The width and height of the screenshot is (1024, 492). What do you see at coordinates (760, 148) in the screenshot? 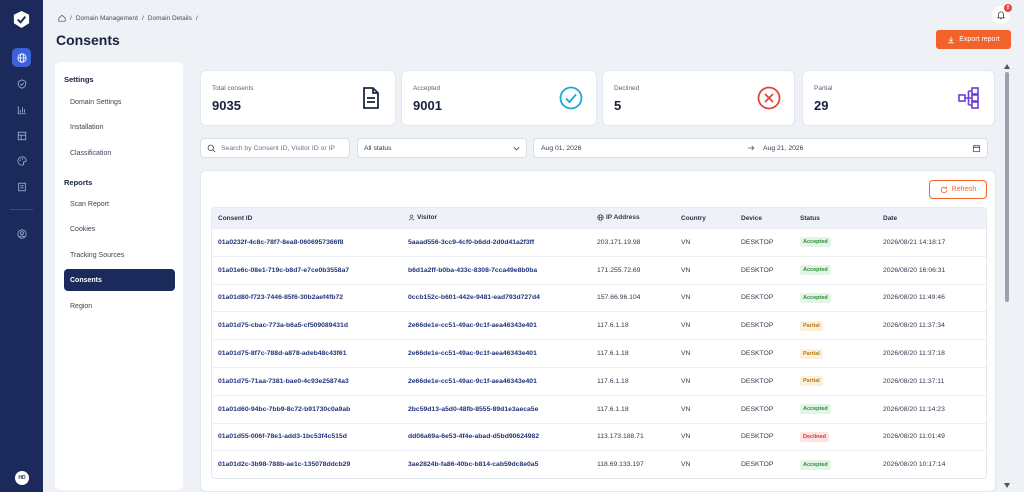
I see `date-range-picker: Aug 01, 2026 Aug 21, 2026` at bounding box center [760, 148].